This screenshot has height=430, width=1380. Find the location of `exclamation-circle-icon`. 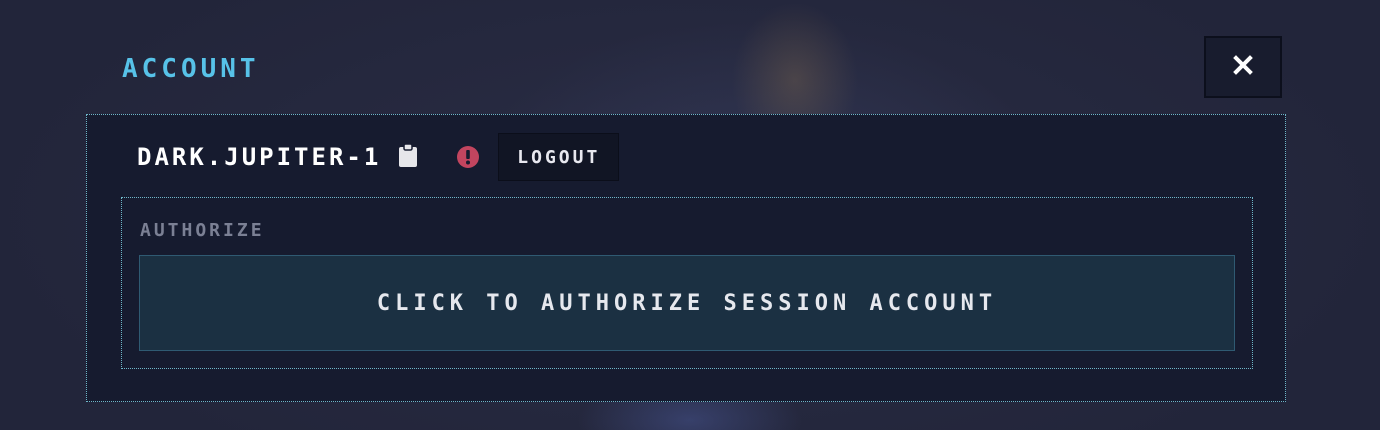

exclamation-circle-icon is located at coordinates (468, 157).